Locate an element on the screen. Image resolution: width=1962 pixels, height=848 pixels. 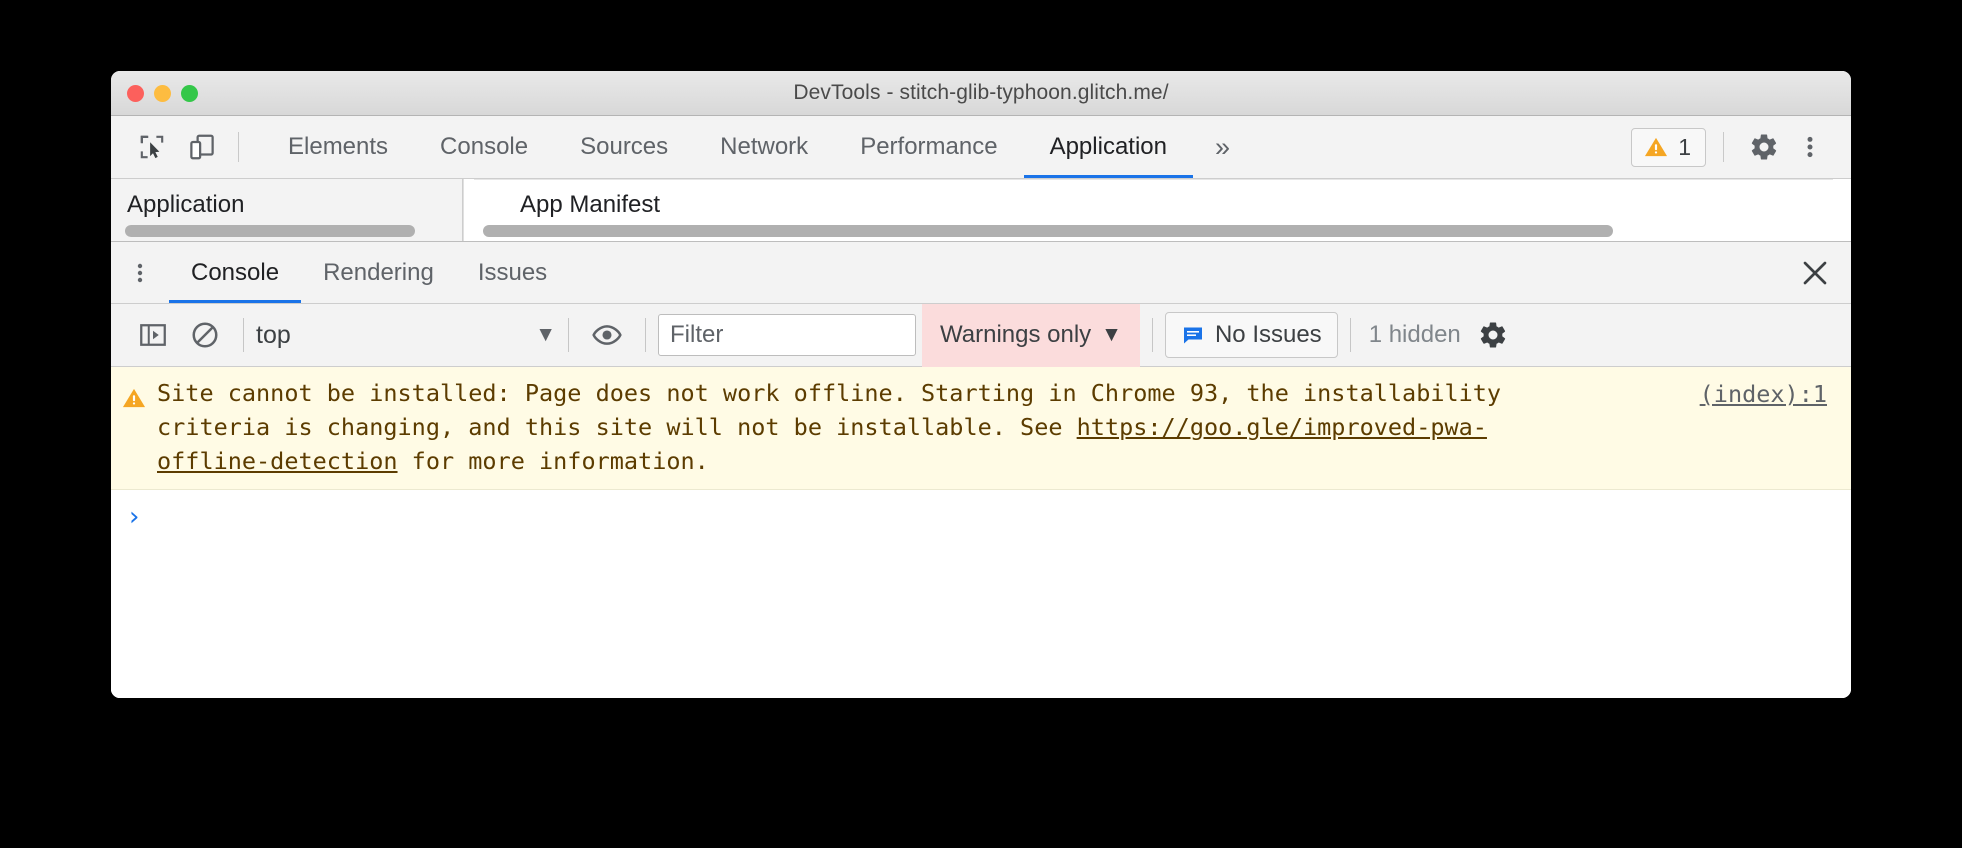
console-sidebar-icon is located at coordinates (153, 335).